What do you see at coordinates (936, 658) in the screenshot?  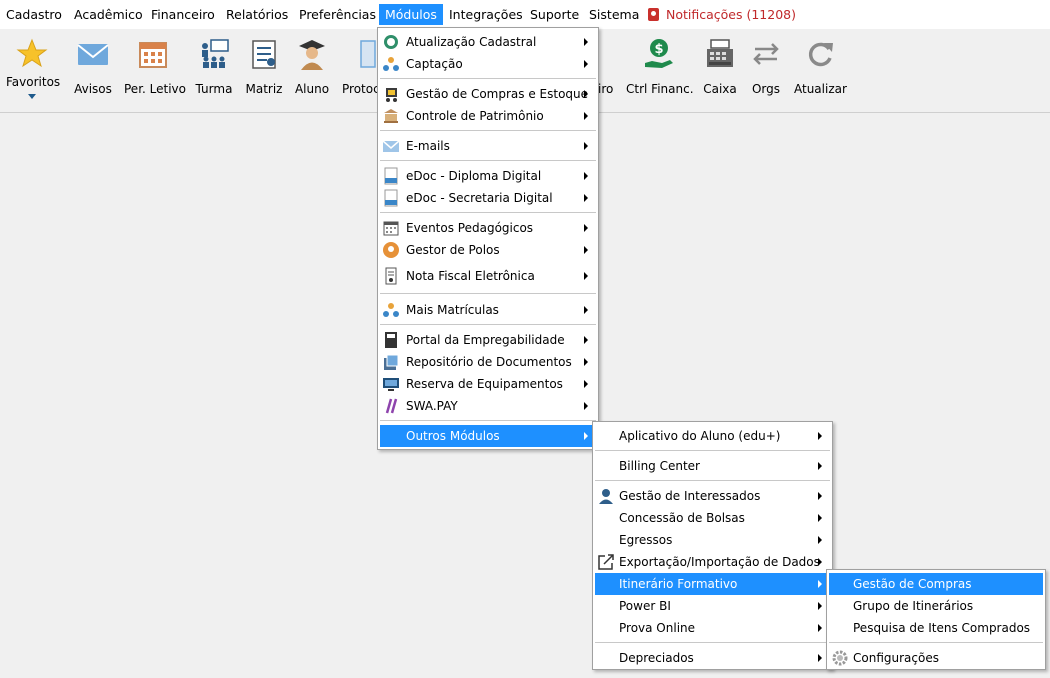 I see `menu-item-configuracoes: Configurações` at bounding box center [936, 658].